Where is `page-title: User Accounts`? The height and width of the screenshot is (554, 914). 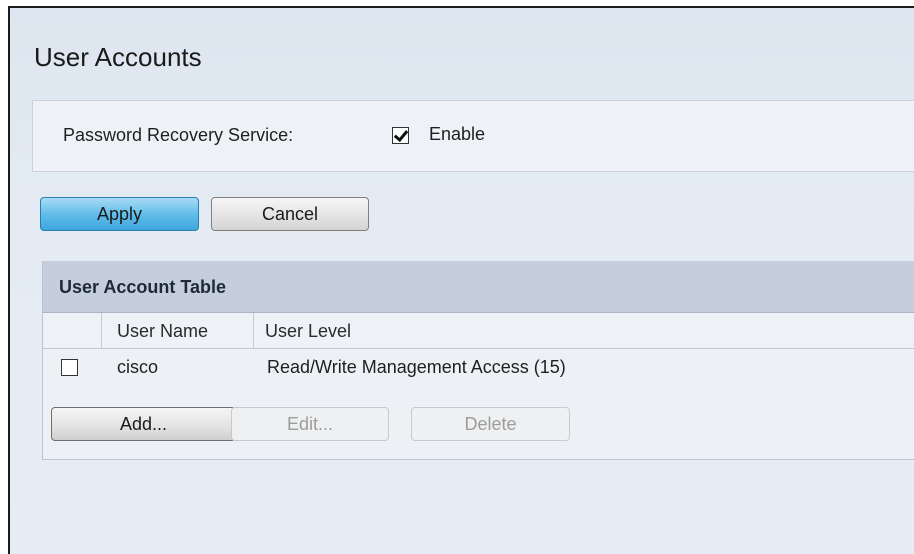 page-title: User Accounts is located at coordinates (118, 57).